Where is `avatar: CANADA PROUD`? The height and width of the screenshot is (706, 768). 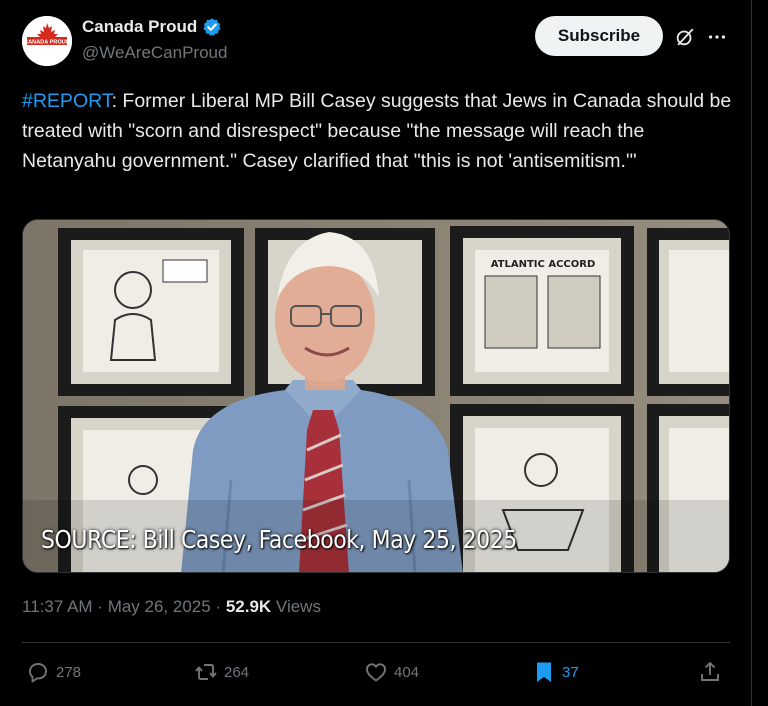
avatar: CANADA PROUD is located at coordinates (47, 41).